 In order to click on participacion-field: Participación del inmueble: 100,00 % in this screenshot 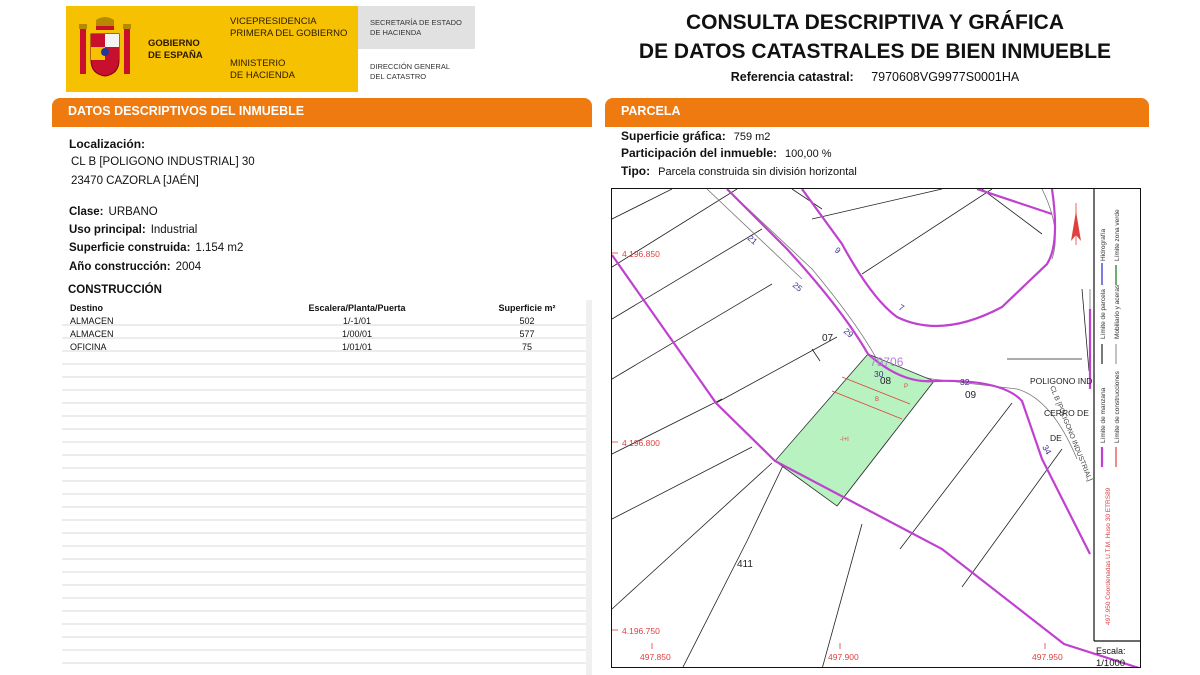, I will do `click(726, 153)`.